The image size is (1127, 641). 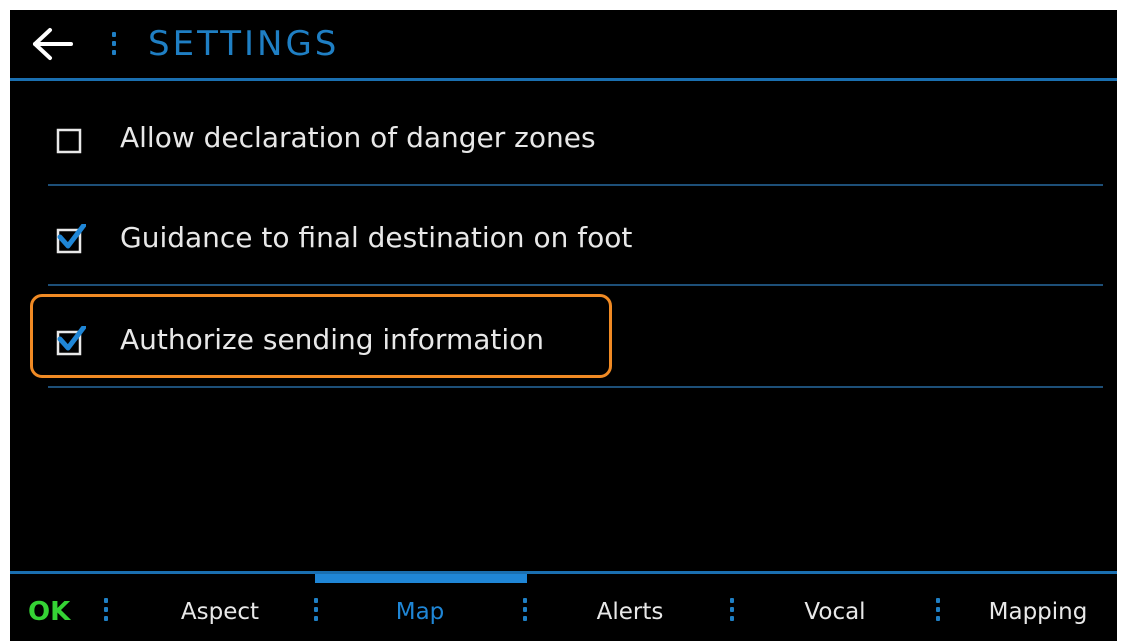 What do you see at coordinates (1038, 612) in the screenshot?
I see `tab-mapping: Mapping` at bounding box center [1038, 612].